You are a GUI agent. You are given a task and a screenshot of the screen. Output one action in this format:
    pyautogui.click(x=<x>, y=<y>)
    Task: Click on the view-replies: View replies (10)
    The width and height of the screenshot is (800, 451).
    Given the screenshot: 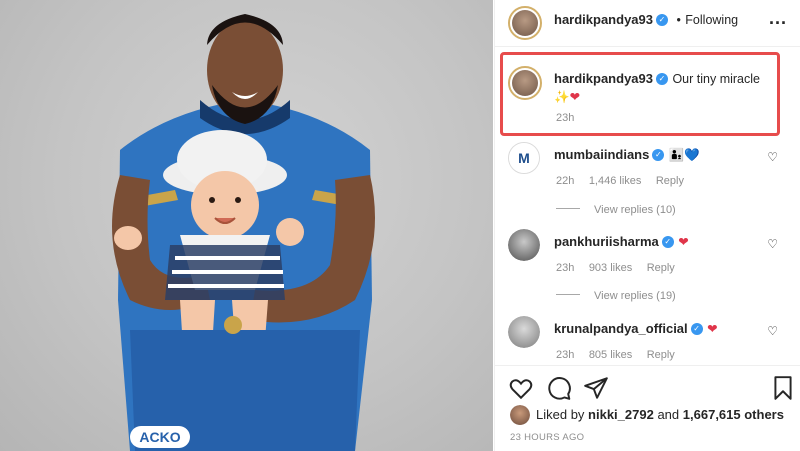 What is the action you would take?
    pyautogui.click(x=616, y=209)
    